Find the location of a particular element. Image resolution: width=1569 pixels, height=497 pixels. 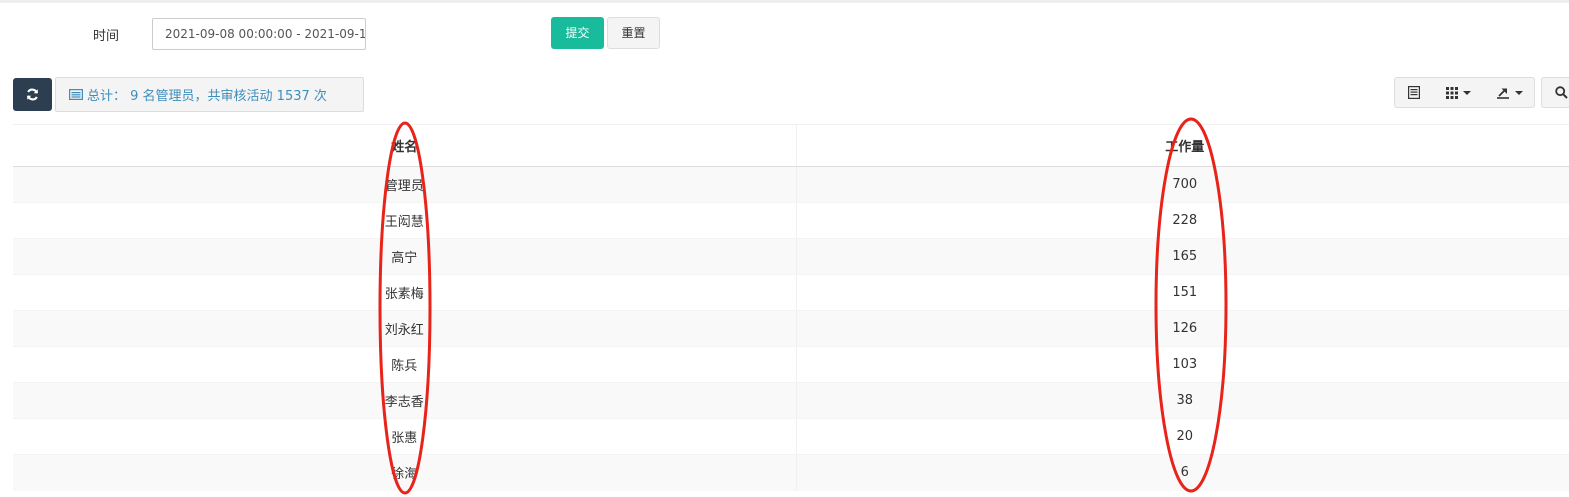

workload-cell: 165 is located at coordinates (1182, 256).